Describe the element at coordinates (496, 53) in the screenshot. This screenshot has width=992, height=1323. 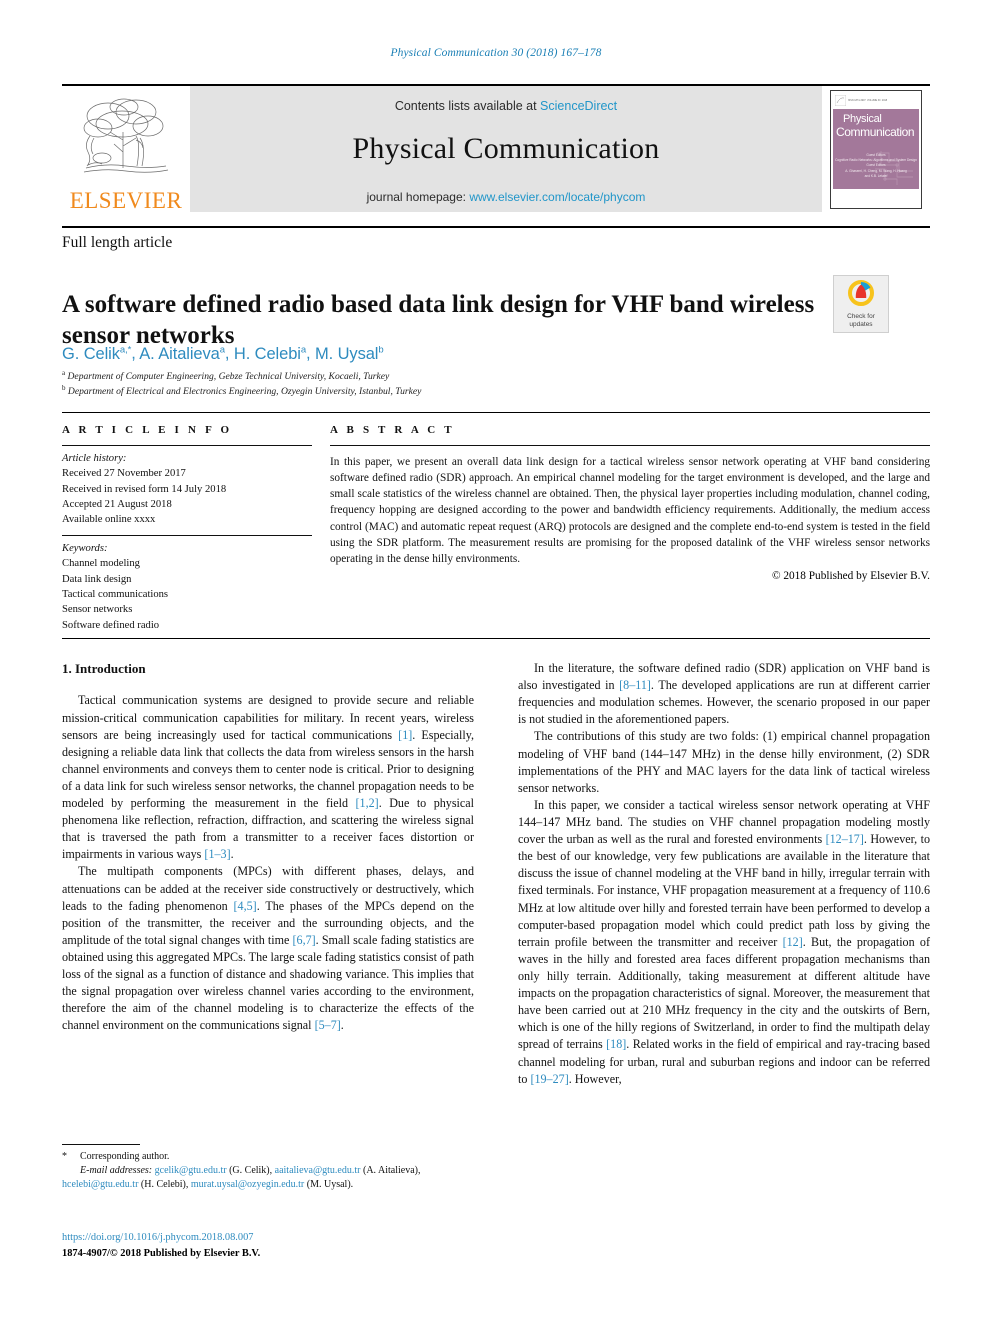
I see `running-head: Physical Communication 30 (2018) 167–178` at that location.